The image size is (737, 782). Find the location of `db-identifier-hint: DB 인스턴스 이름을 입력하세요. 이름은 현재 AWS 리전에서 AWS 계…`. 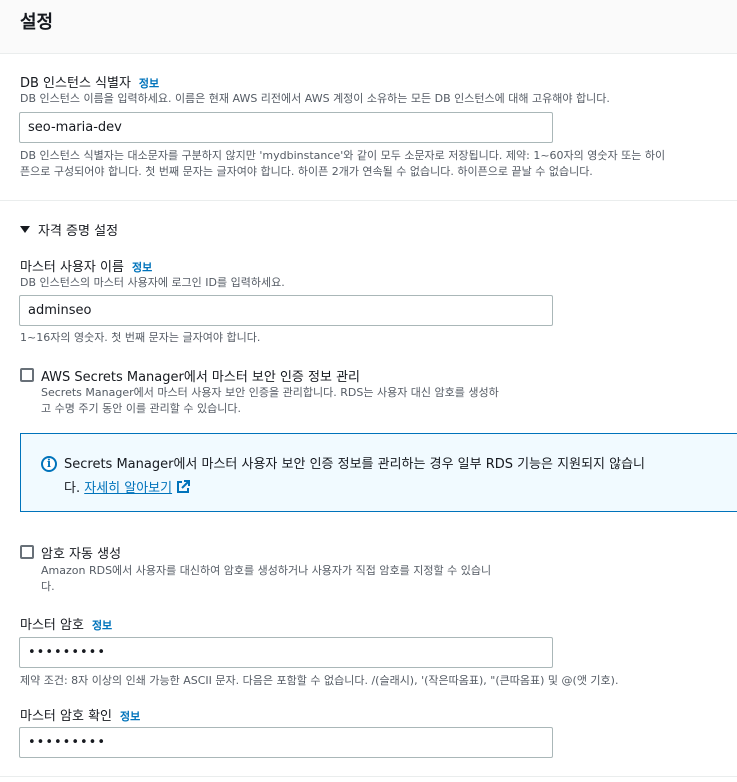

db-identifier-hint: DB 인스턴스 이름을 입력하세요. 이름은 현재 AWS 리전에서 AWS 계… is located at coordinates (315, 98).